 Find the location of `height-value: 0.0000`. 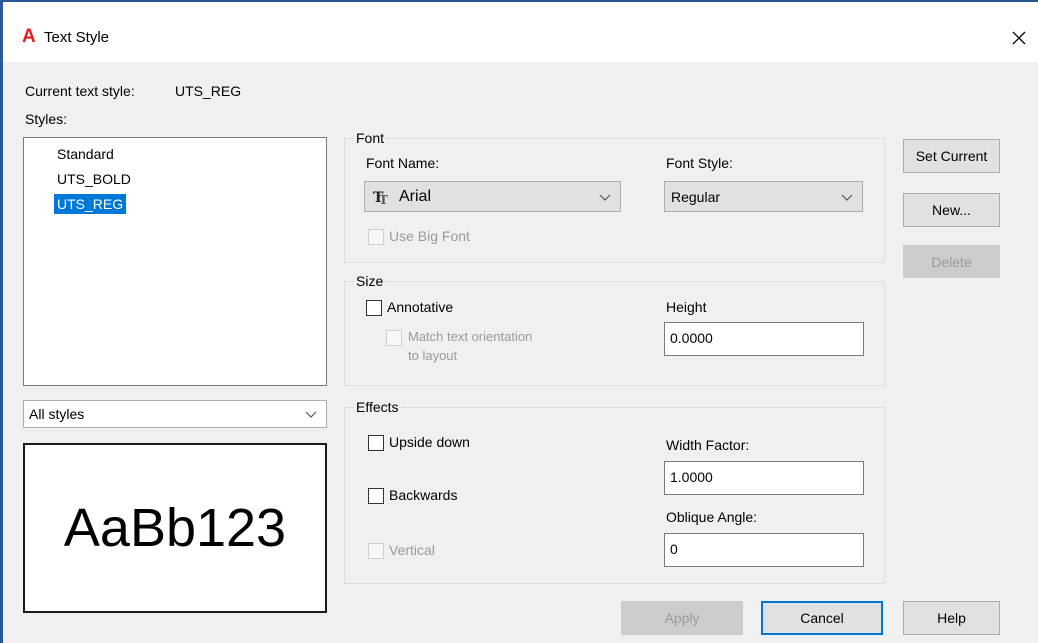

height-value: 0.0000 is located at coordinates (691, 338).